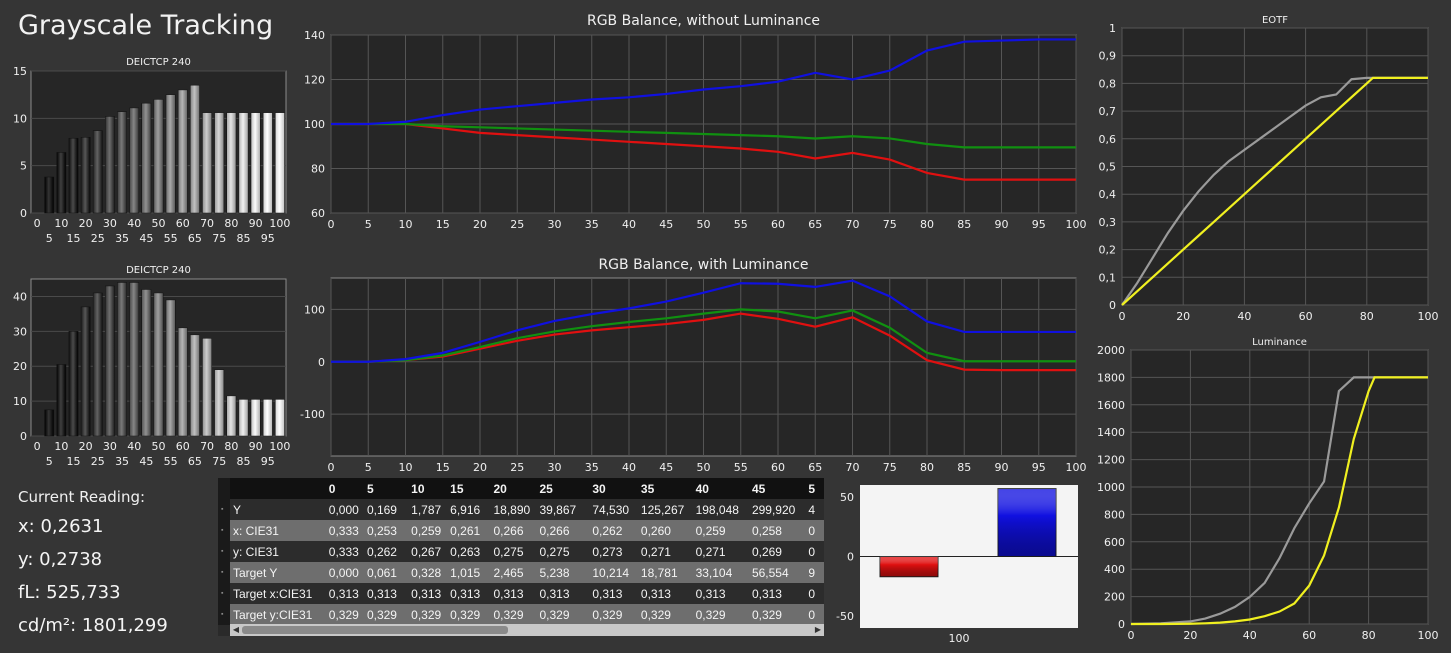  What do you see at coordinates (343, 509) in the screenshot?
I see `table-cell: 0,000` at bounding box center [343, 509].